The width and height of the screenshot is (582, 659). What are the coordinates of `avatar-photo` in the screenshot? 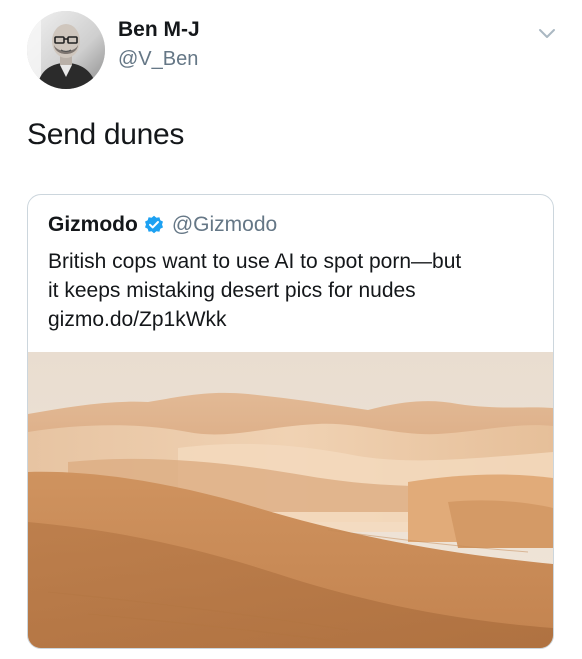 It's located at (66, 50).